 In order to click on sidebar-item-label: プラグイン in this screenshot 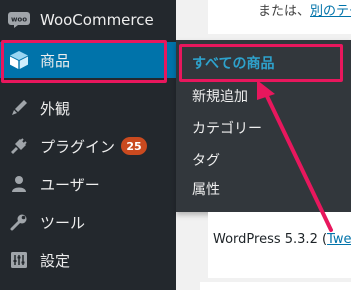, I will do `click(78, 146)`.